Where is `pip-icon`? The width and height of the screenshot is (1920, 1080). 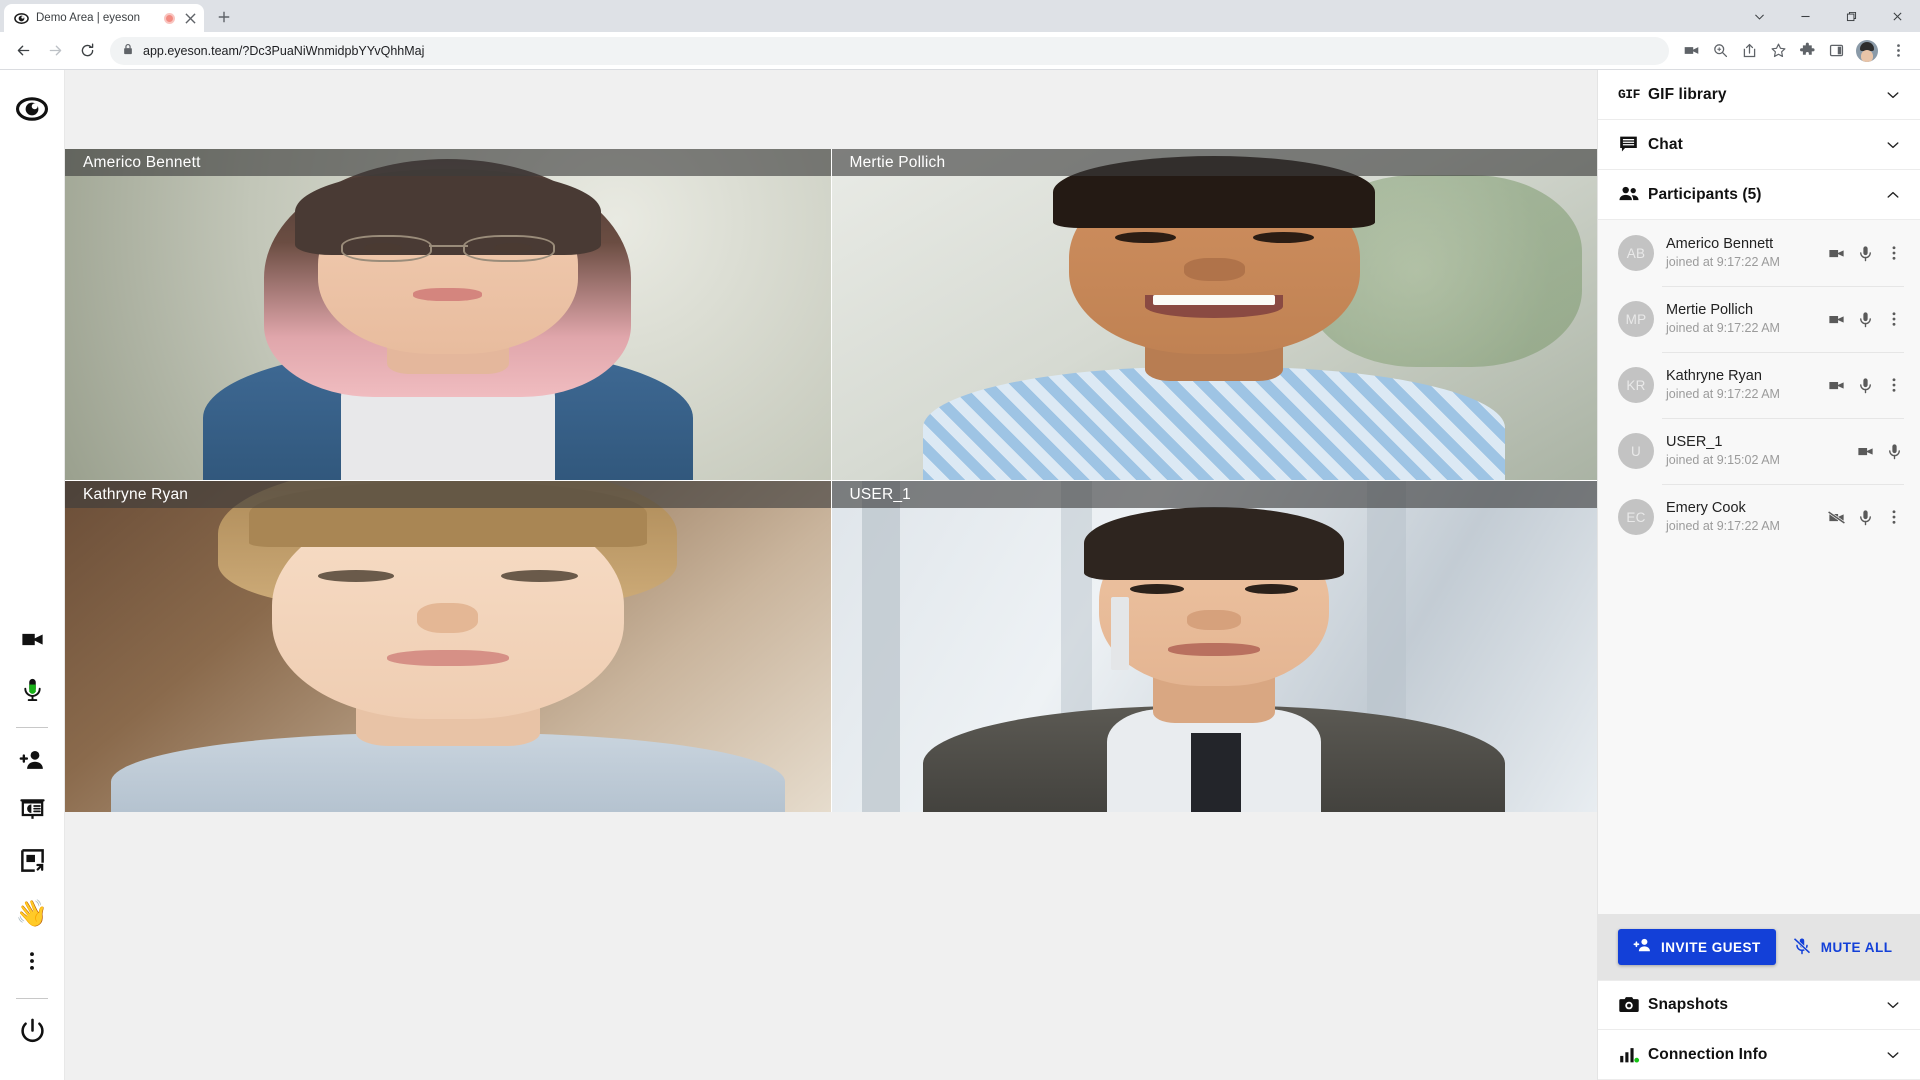 pip-icon is located at coordinates (32, 863).